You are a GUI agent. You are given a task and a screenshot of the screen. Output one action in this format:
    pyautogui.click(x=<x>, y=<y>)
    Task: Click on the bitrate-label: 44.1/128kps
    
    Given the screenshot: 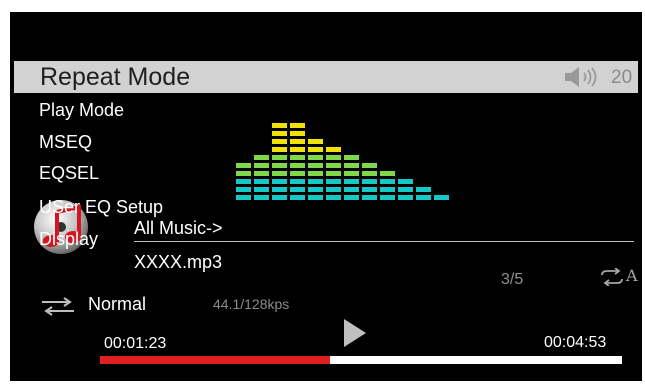 What is the action you would take?
    pyautogui.click(x=251, y=304)
    